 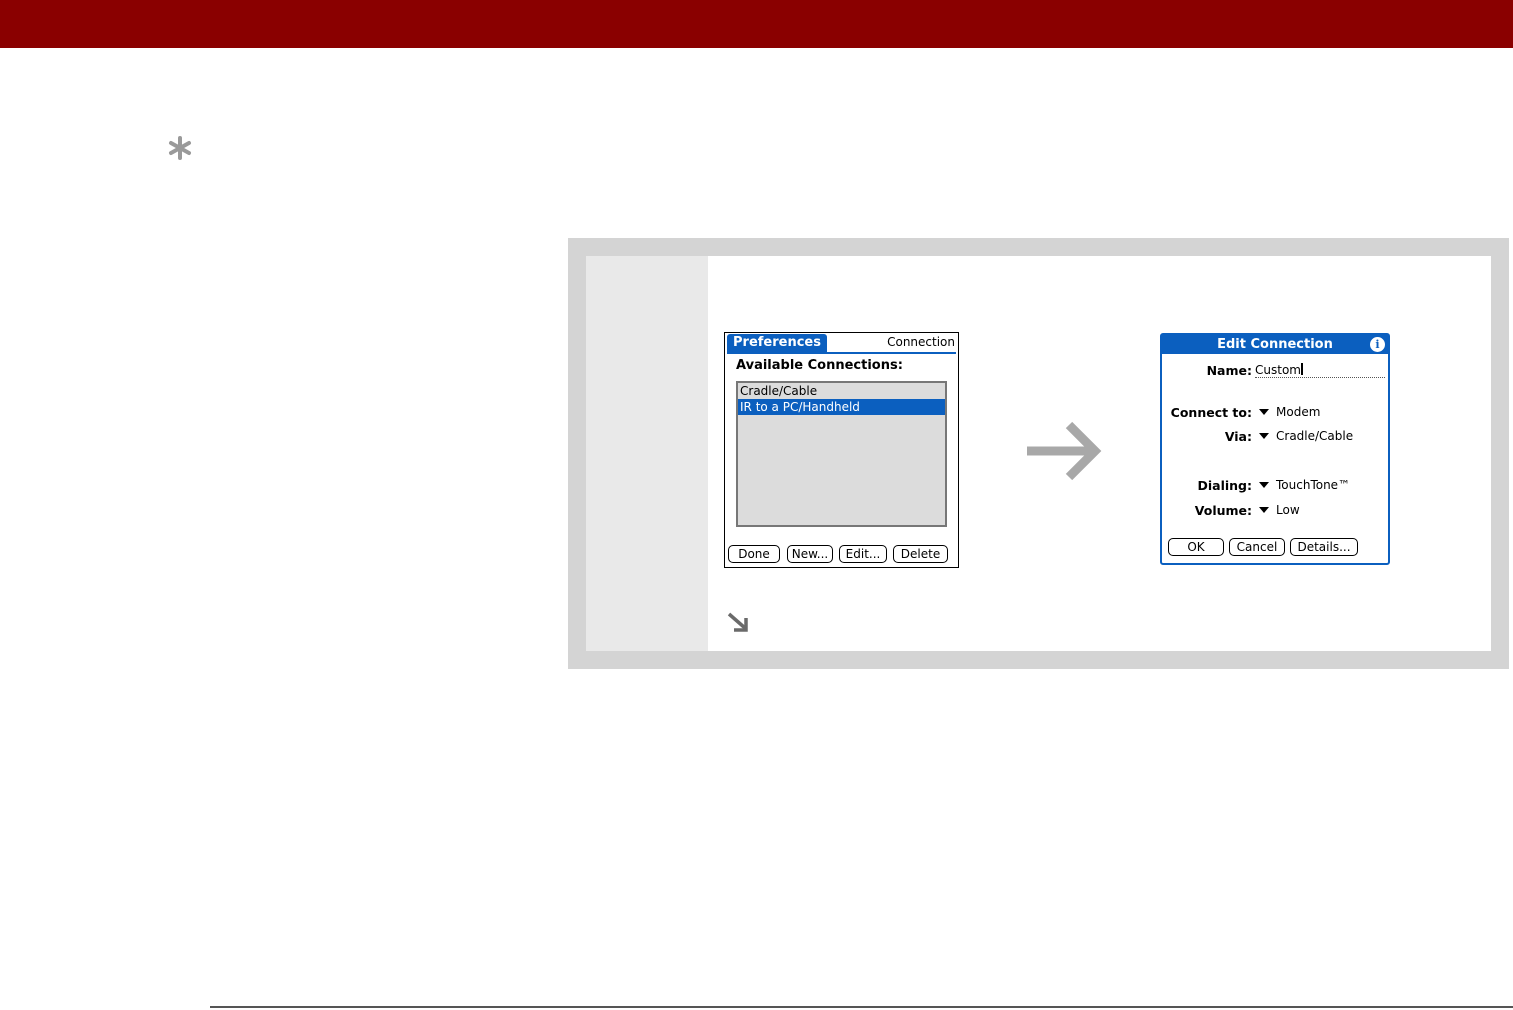 I want to click on delete-button: Delete, so click(x=920, y=554).